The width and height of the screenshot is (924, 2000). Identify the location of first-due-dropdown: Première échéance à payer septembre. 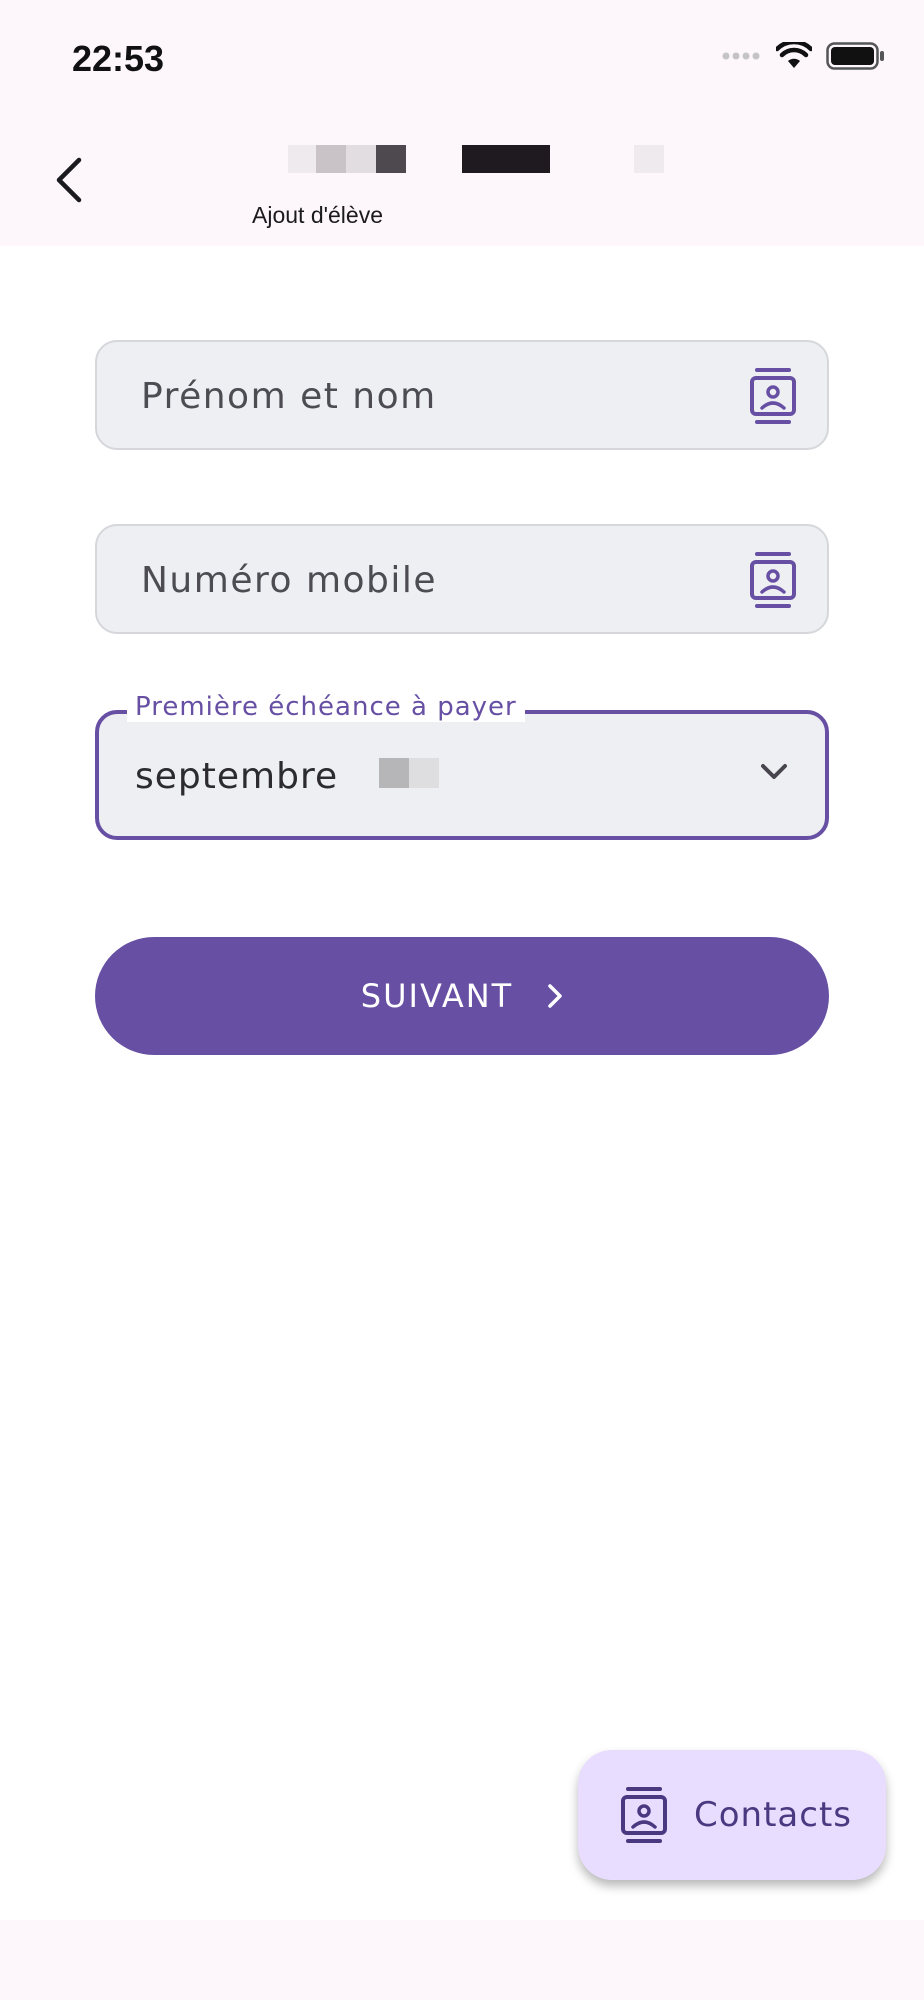
(462, 766).